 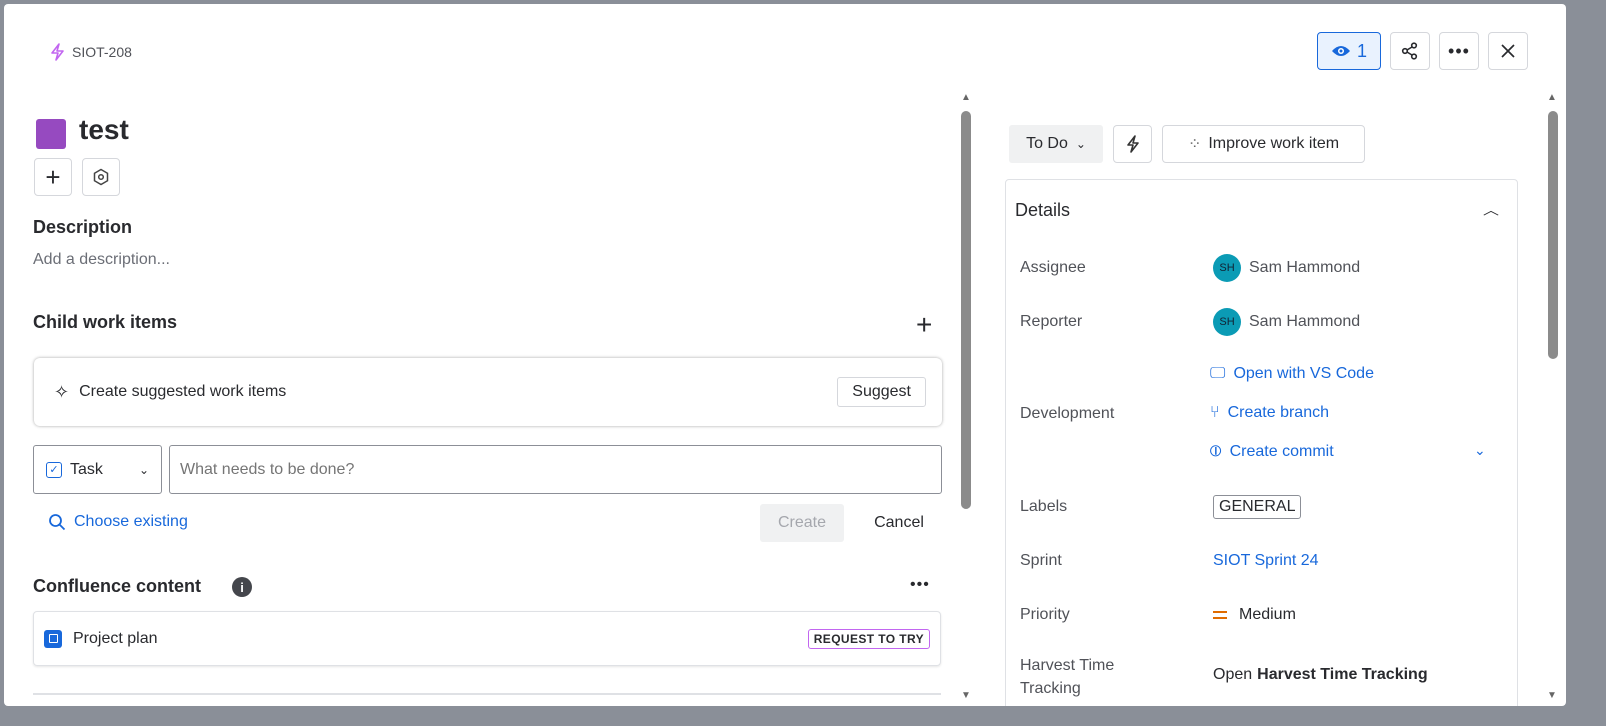 I want to click on choose-existing-link: Choose existing, so click(x=118, y=522).